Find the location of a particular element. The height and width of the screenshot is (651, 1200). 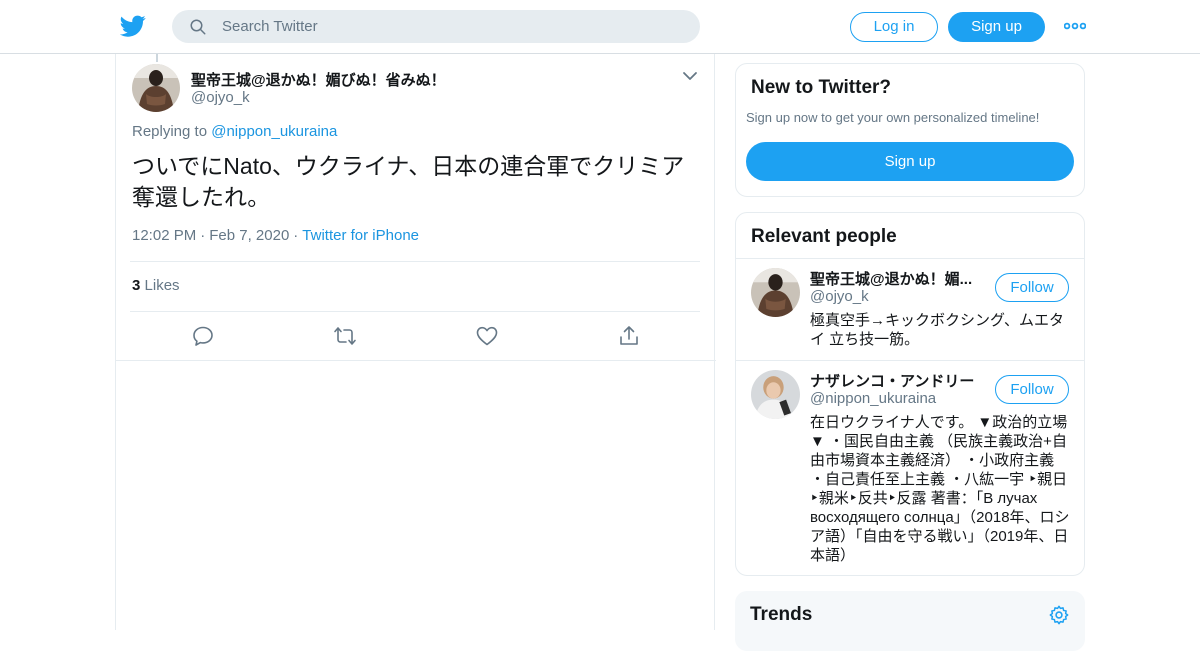

twitter-bird-icon is located at coordinates (133, 26).